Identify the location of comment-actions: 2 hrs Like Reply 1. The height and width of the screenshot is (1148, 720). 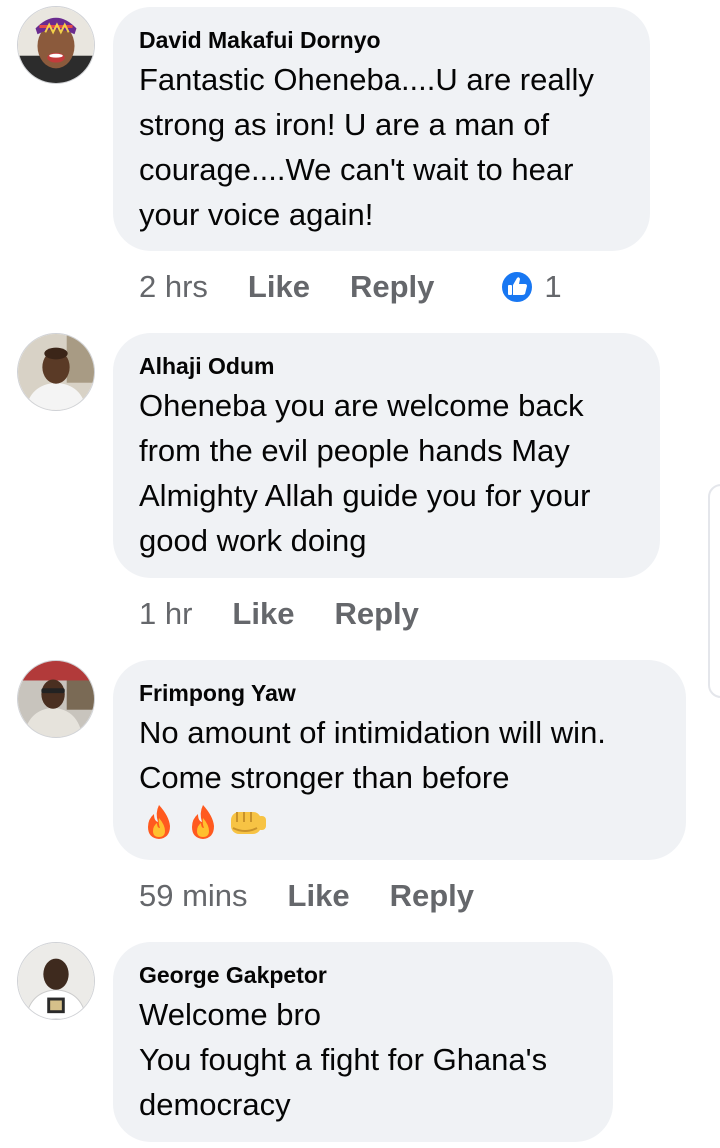
(350, 287).